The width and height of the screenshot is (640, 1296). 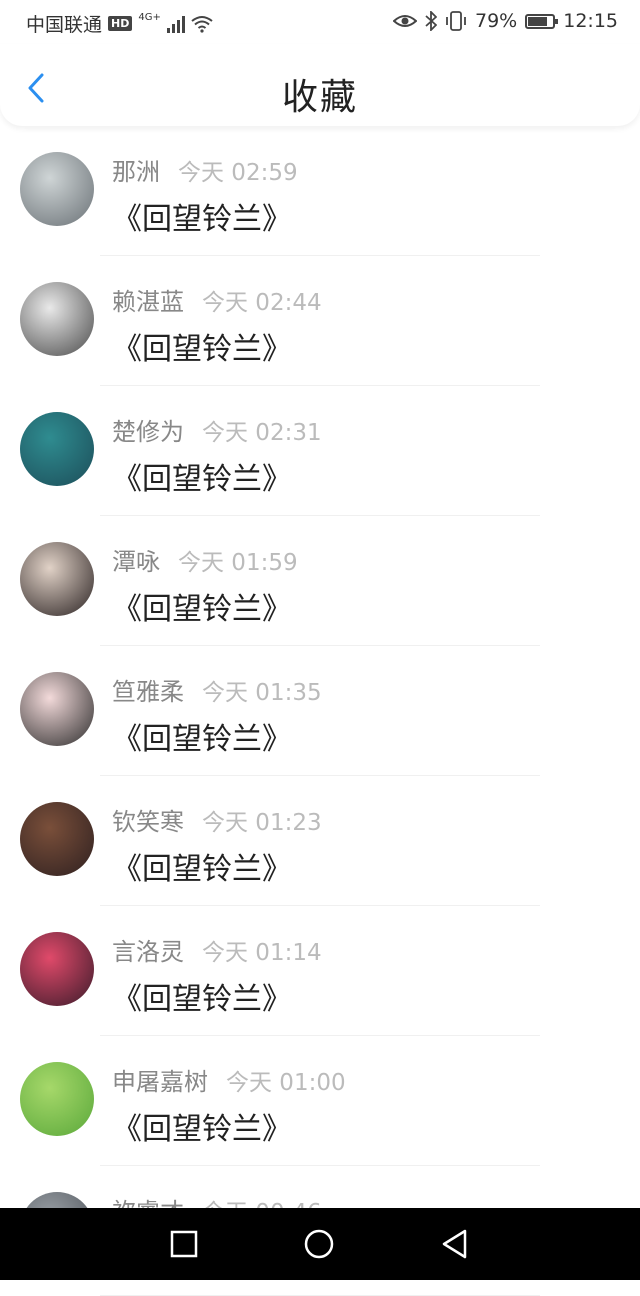 What do you see at coordinates (262, 823) in the screenshot?
I see `timestamp: 今天 01:23` at bounding box center [262, 823].